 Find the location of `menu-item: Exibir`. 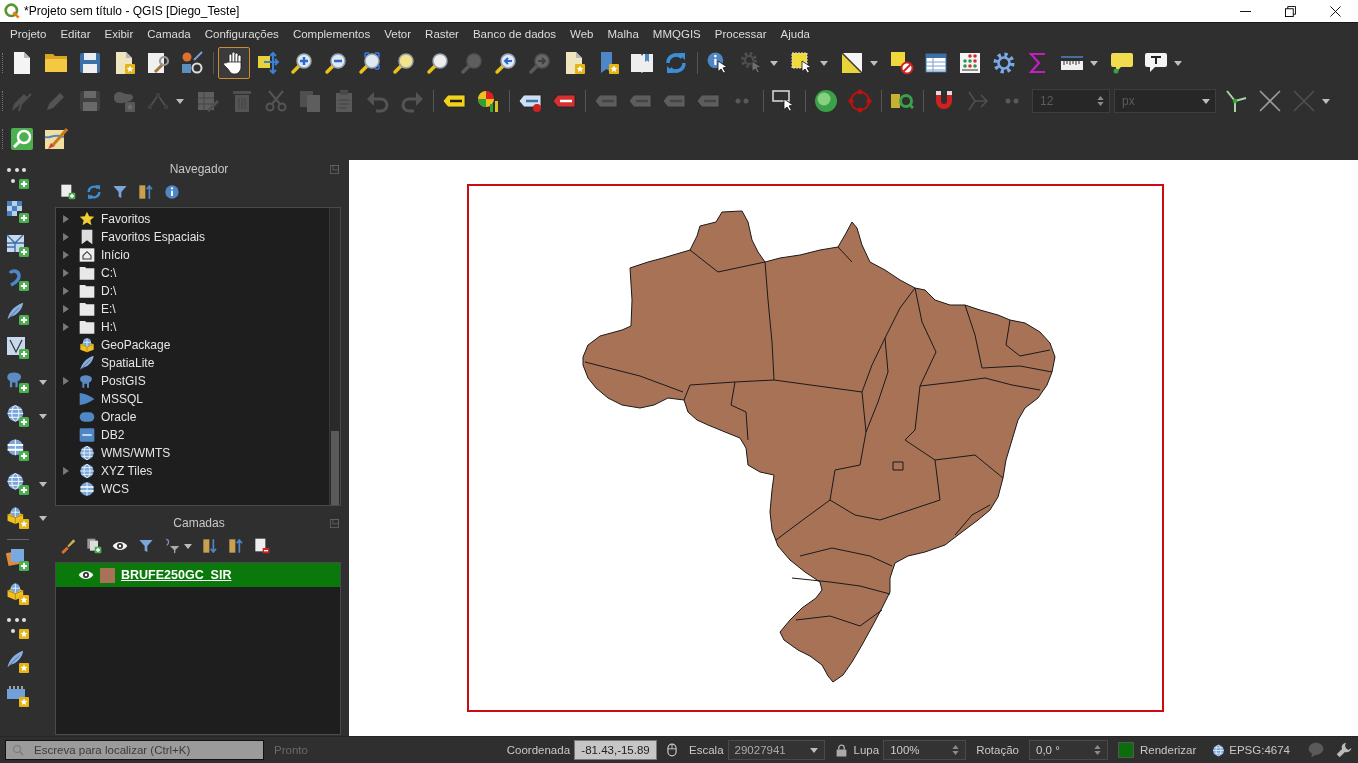

menu-item: Exibir is located at coordinates (119, 33).